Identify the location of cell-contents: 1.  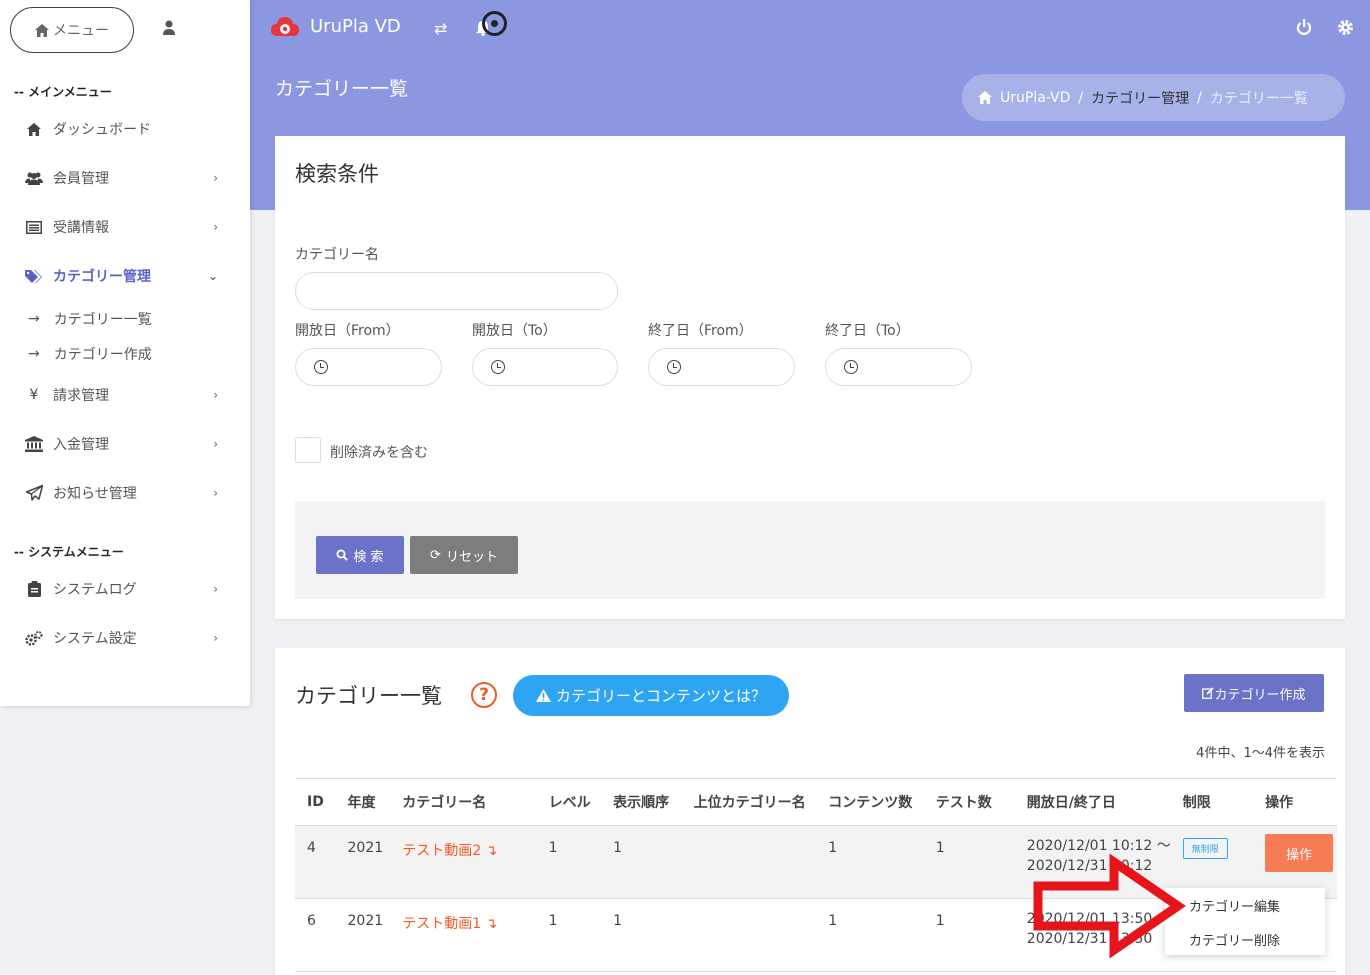
(870, 862).